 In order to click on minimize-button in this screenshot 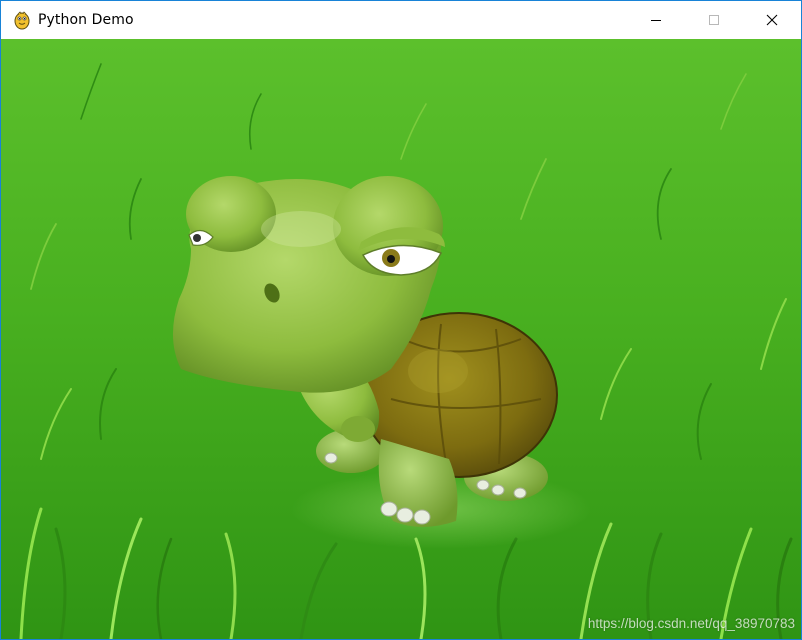, I will do `click(656, 20)`.